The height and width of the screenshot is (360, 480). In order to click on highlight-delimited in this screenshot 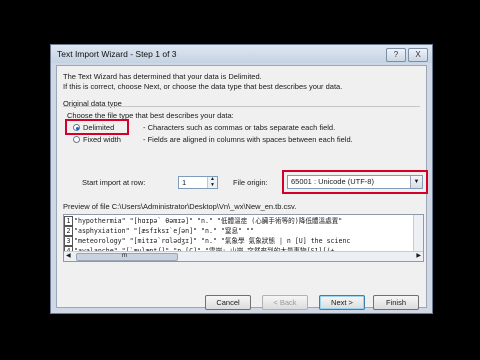, I will do `click(97, 127)`.